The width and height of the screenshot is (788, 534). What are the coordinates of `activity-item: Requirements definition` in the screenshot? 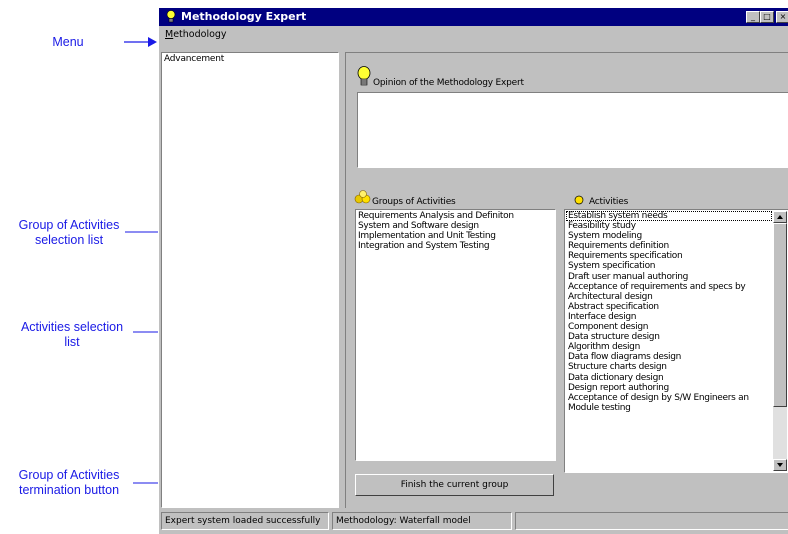 It's located at (669, 246).